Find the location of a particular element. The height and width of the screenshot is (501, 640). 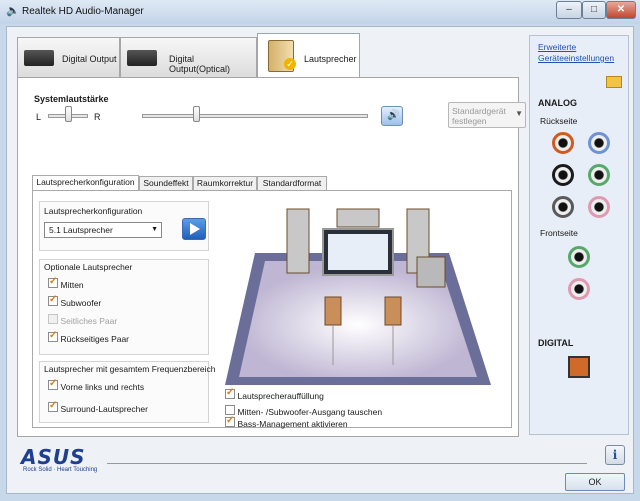

mute-button: 🔊 is located at coordinates (392, 116).